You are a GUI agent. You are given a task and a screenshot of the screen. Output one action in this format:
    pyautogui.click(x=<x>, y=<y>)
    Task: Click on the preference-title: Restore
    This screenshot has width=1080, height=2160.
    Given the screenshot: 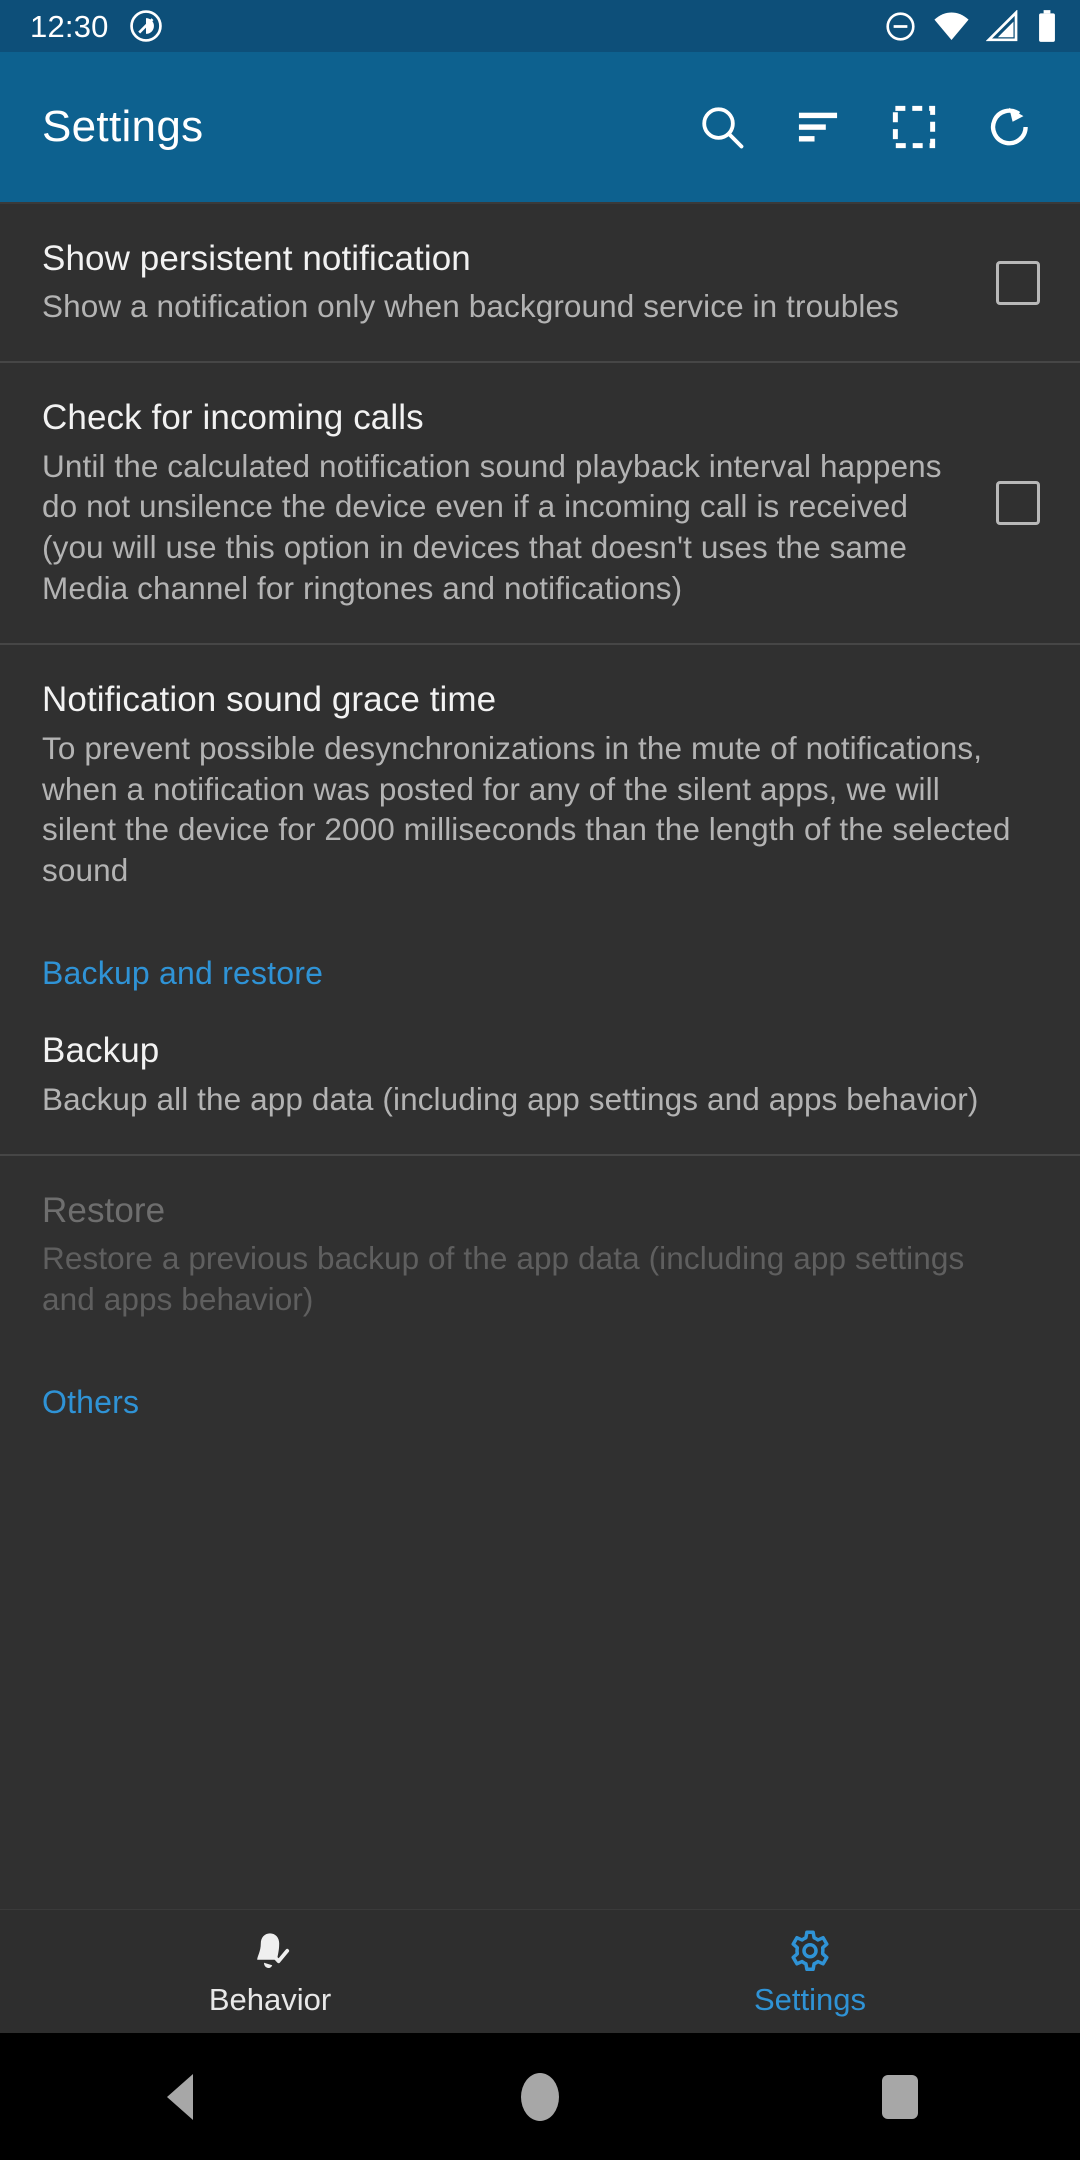 What is the action you would take?
    pyautogui.click(x=104, y=1210)
    